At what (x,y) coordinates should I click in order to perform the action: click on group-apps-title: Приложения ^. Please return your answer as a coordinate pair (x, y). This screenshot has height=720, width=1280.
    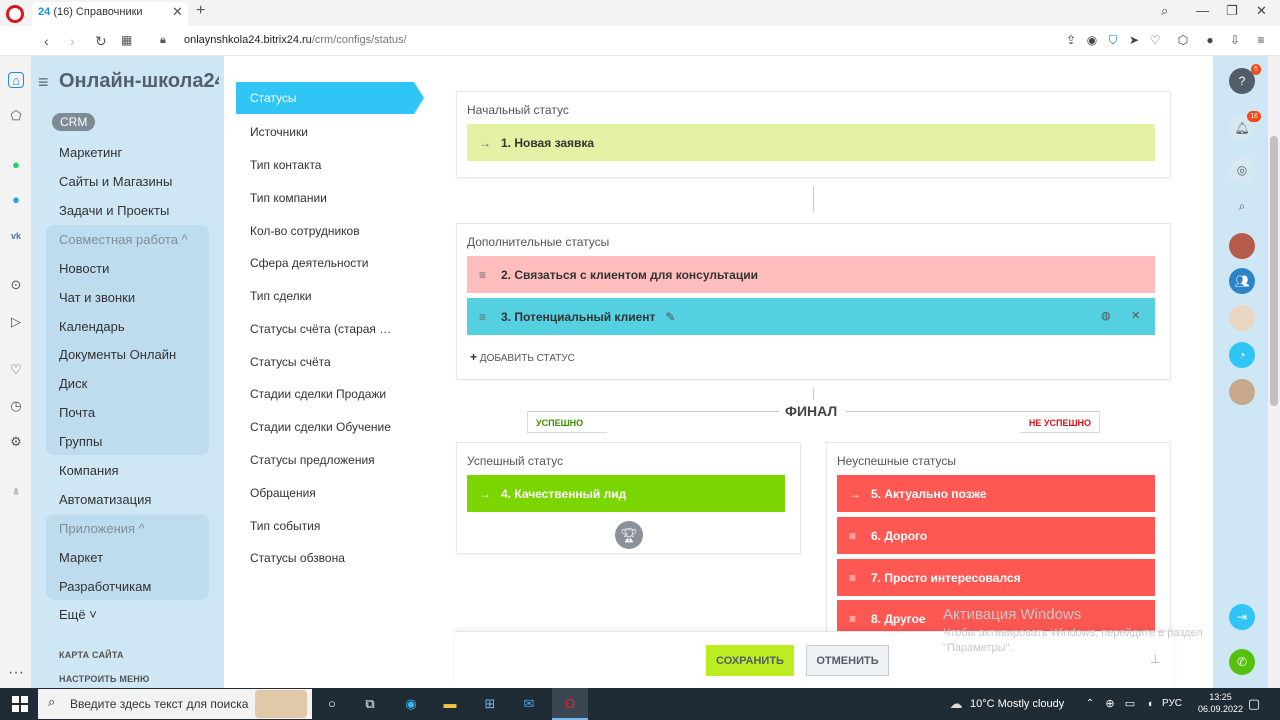
    Looking at the image, I should click on (102, 528).